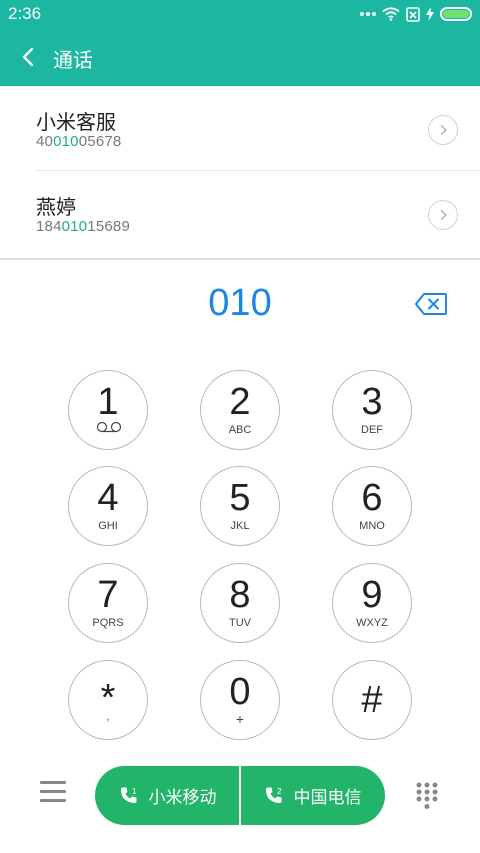  What do you see at coordinates (372, 498) in the screenshot?
I see `key-digit: 6` at bounding box center [372, 498].